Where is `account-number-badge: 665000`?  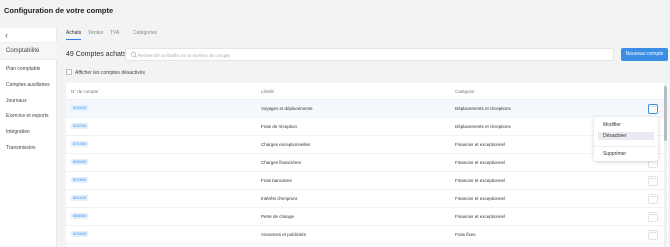 account-number-badge: 665000 is located at coordinates (80, 162).